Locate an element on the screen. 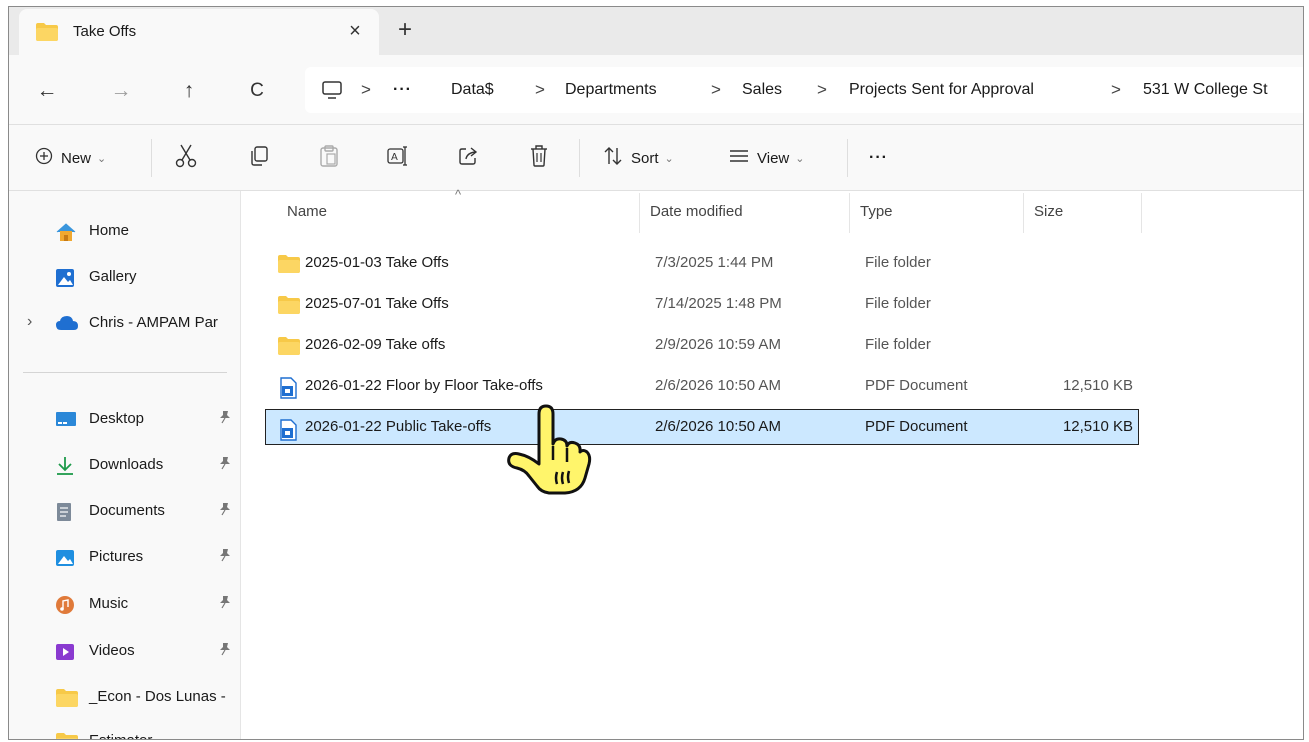 Image resolution: width=1309 pixels, height=742 pixels. file-name: 2026-01-22 Public Take-offs is located at coordinates (398, 426).